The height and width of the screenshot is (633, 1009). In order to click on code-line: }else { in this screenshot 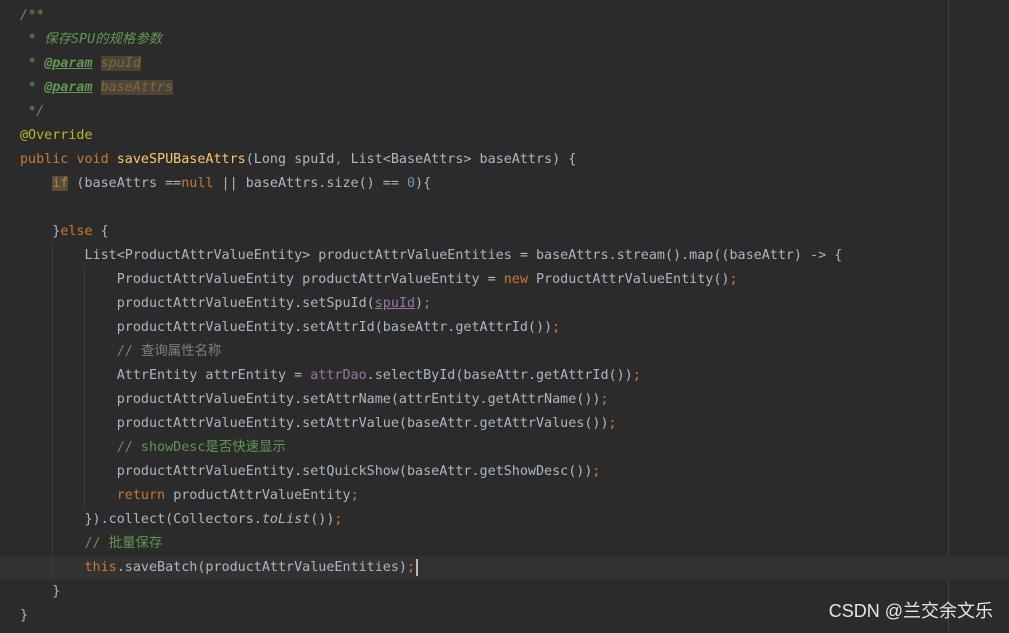, I will do `click(504, 232)`.